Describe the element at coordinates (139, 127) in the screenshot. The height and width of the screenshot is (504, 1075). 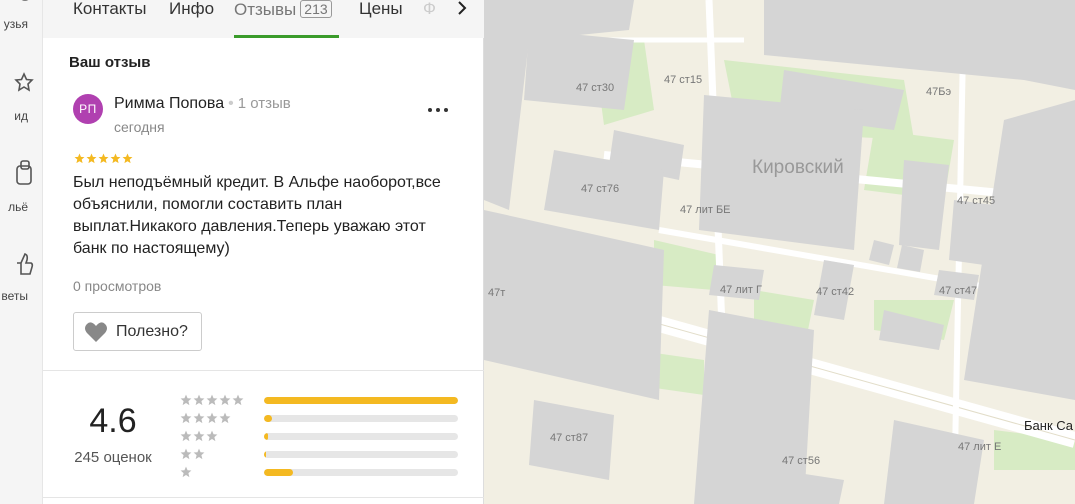
I see `review-date: сегодня` at that location.